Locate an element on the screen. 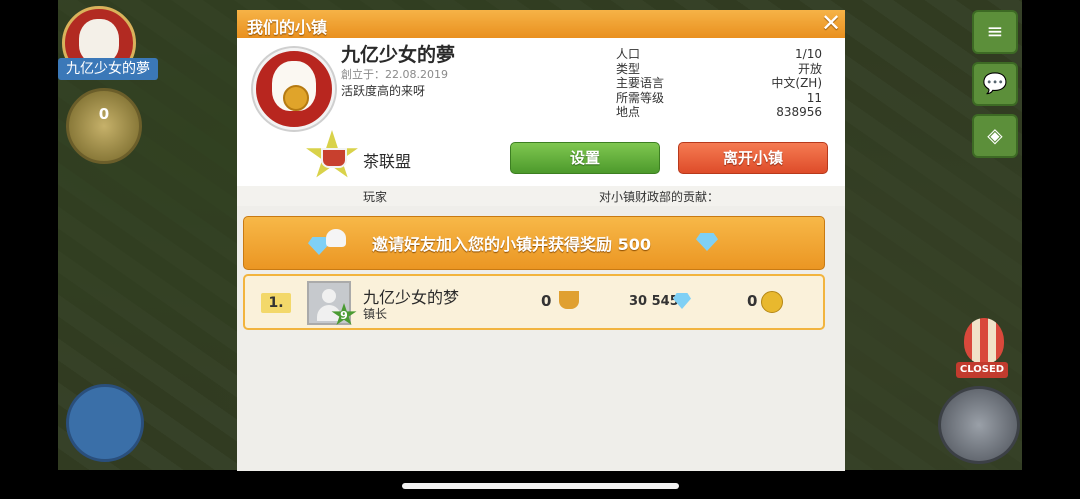 The width and height of the screenshot is (1080, 499). medal-badge: 0 is located at coordinates (104, 126).